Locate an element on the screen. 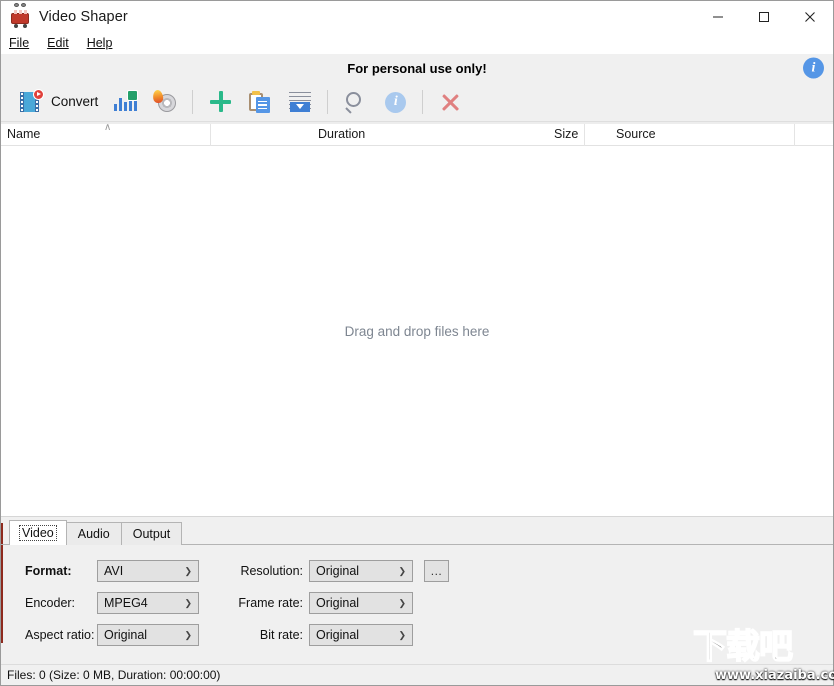  settings-tabs: Video Audio Output is located at coordinates (96, 532).